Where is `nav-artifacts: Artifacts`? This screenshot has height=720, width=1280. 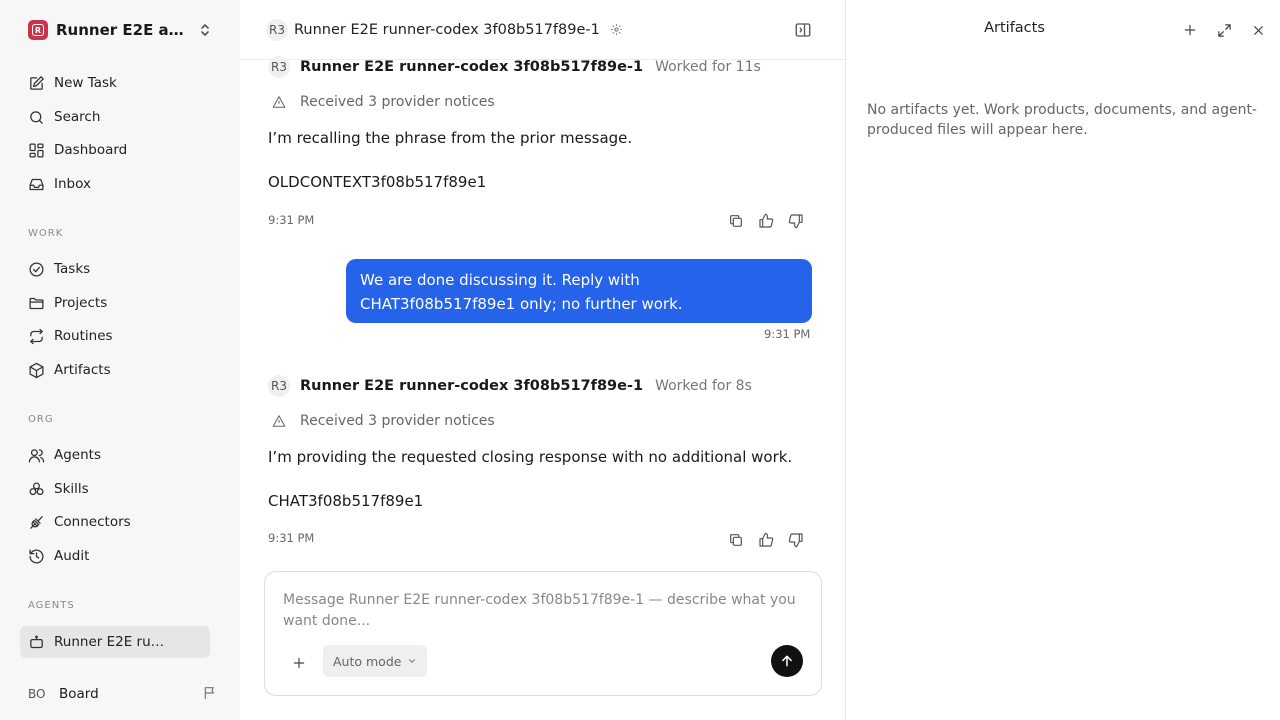
nav-artifacts: Artifacts is located at coordinates (115, 370).